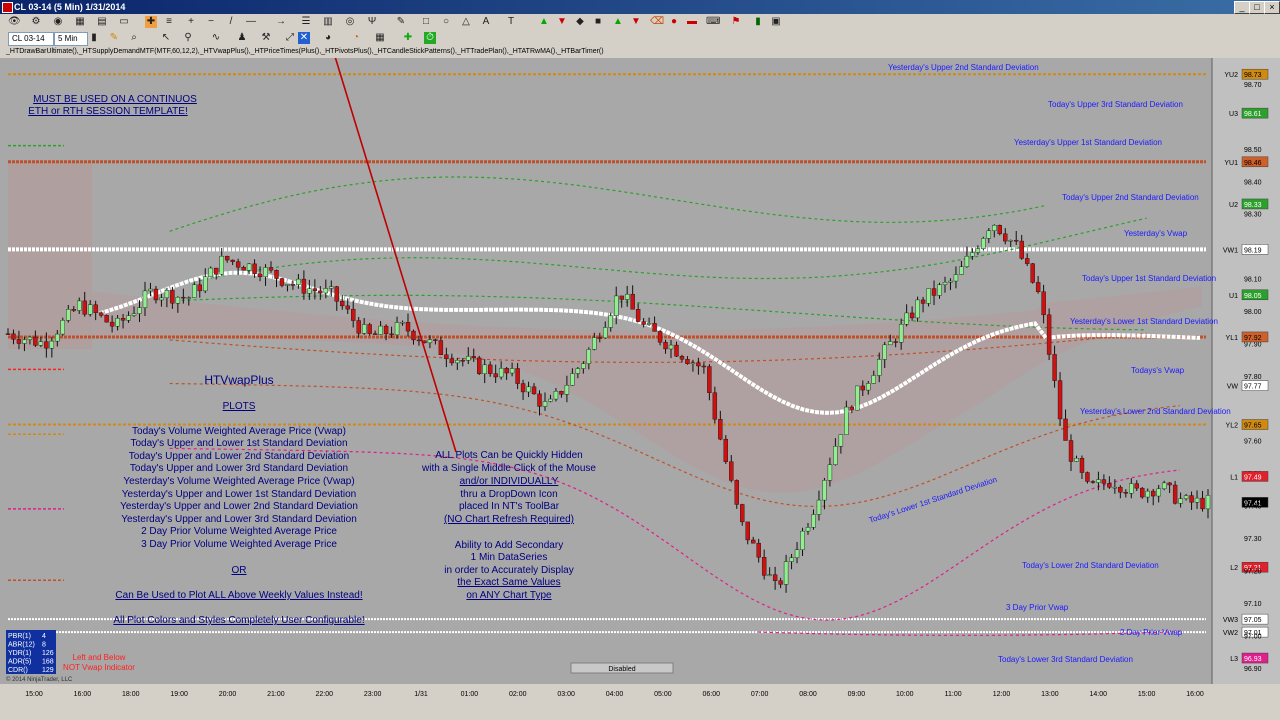 Image resolution: width=1280 pixels, height=720 pixels. What do you see at coordinates (31, 39) in the screenshot?
I see `instrument-selector: CL 03-14` at bounding box center [31, 39].